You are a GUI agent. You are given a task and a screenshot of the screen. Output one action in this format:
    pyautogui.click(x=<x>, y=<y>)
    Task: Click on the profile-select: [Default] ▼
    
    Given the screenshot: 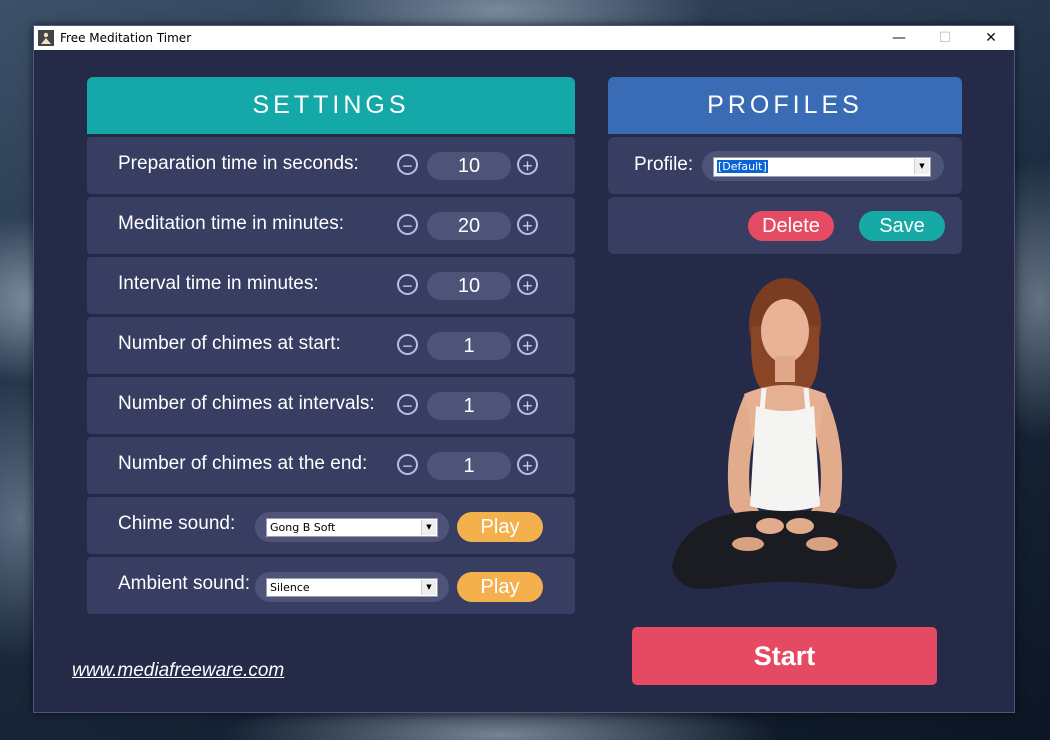 What is the action you would take?
    pyautogui.click(x=822, y=167)
    